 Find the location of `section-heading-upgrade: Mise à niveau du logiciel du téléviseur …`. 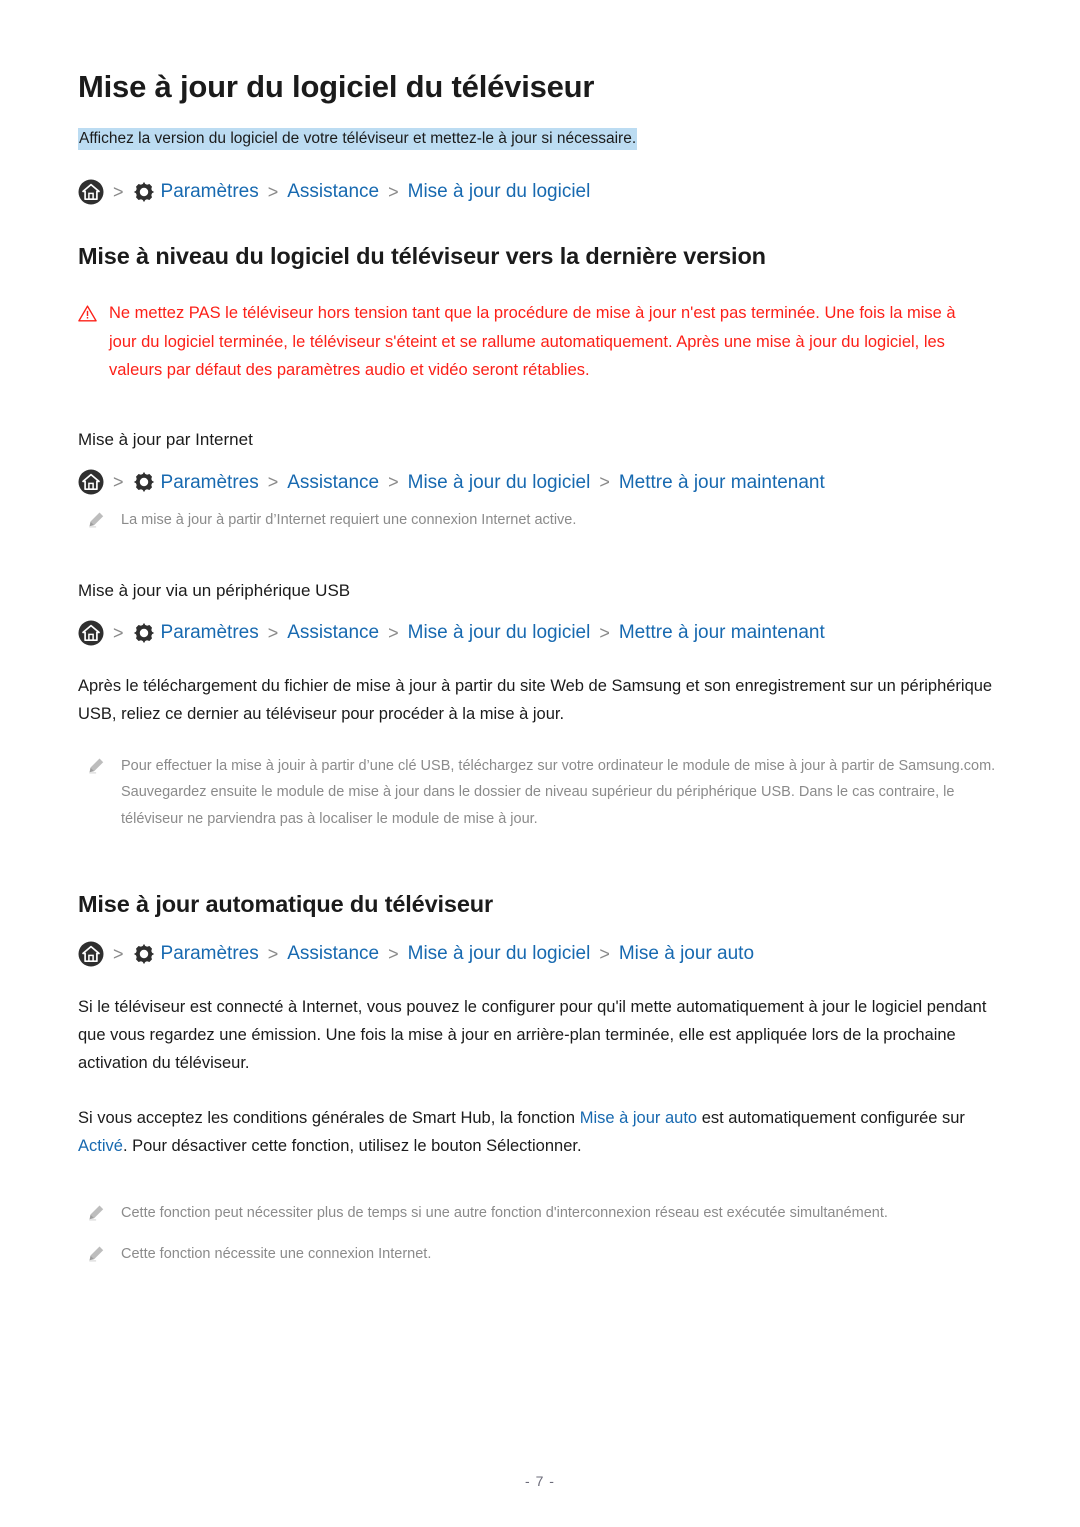

section-heading-upgrade: Mise à niveau du logiciel du téléviseur … is located at coordinates (422, 255).